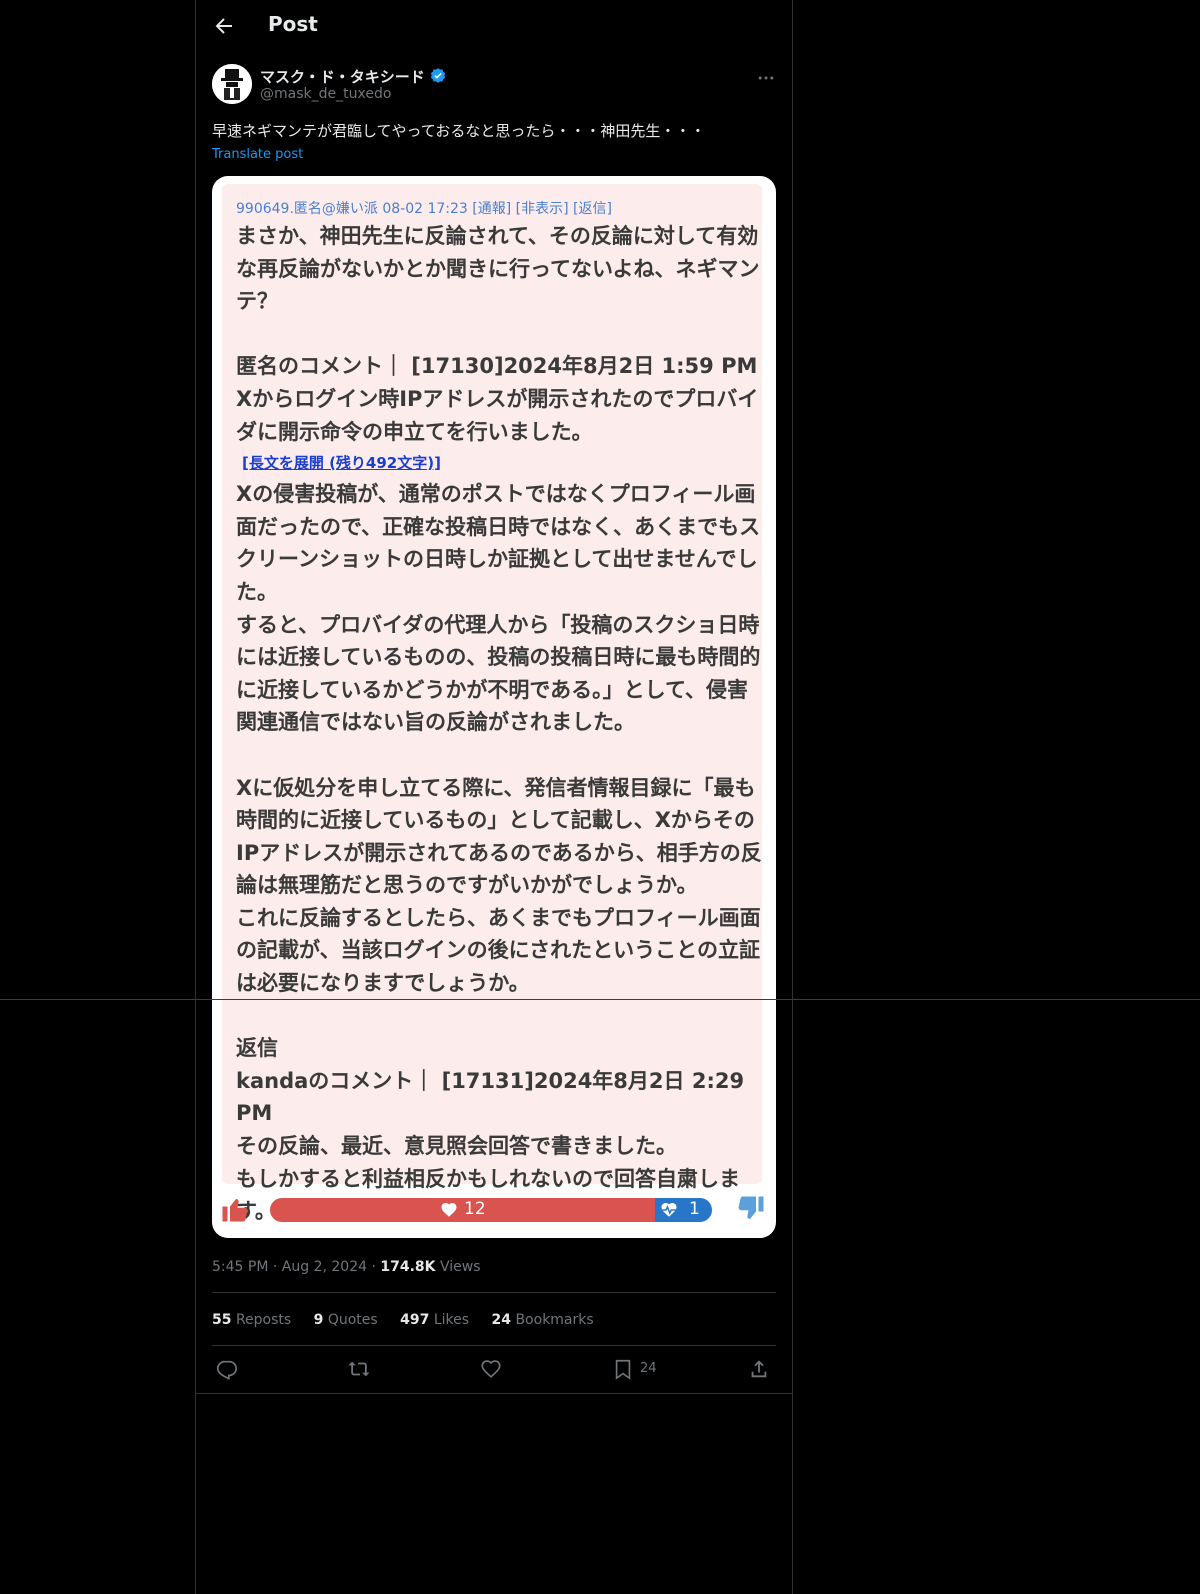  I want to click on horizontal-guide-line, so click(600, 999).